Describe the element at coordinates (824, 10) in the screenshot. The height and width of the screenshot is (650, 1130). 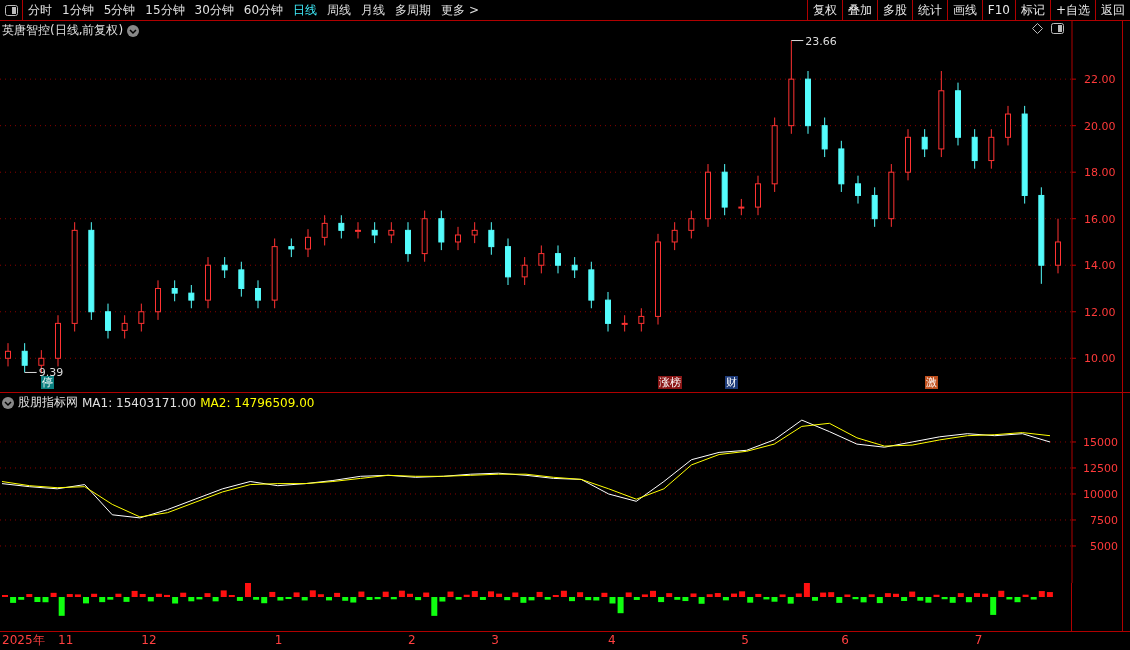
I see `toolbar-button: 复权` at that location.